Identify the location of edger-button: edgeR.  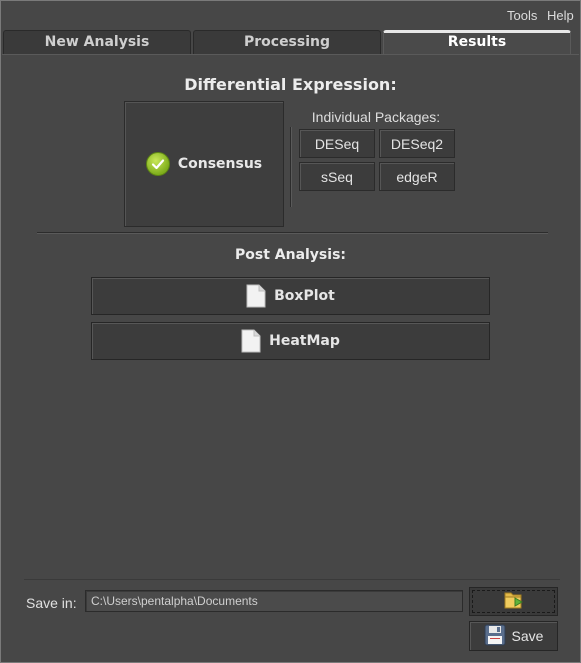
(417, 176).